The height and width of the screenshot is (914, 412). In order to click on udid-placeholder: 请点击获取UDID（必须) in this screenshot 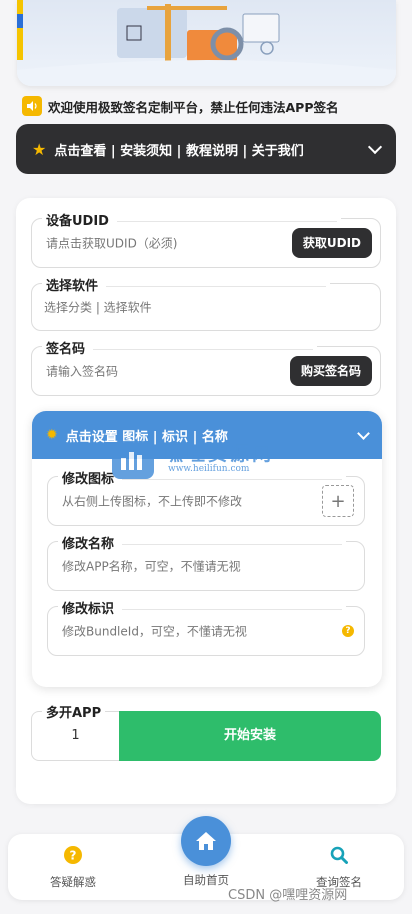, I will do `click(112, 243)`.